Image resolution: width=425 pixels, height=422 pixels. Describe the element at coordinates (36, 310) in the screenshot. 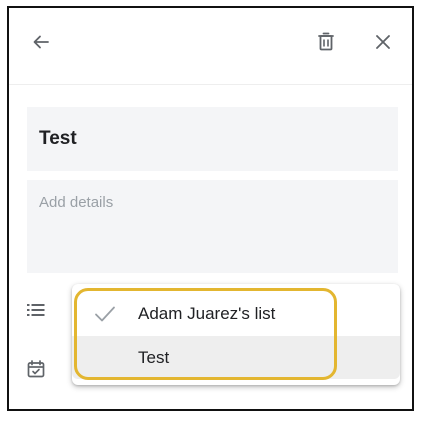

I see `list-icon` at that location.